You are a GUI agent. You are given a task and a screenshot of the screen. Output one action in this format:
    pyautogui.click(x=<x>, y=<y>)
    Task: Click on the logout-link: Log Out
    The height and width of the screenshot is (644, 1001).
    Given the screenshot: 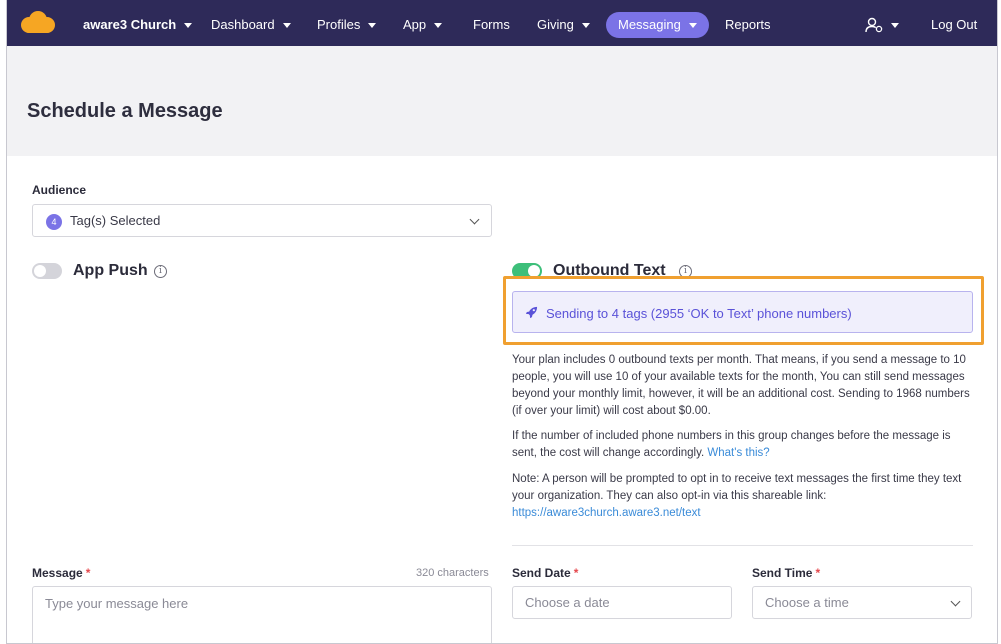 What is the action you would take?
    pyautogui.click(x=954, y=25)
    